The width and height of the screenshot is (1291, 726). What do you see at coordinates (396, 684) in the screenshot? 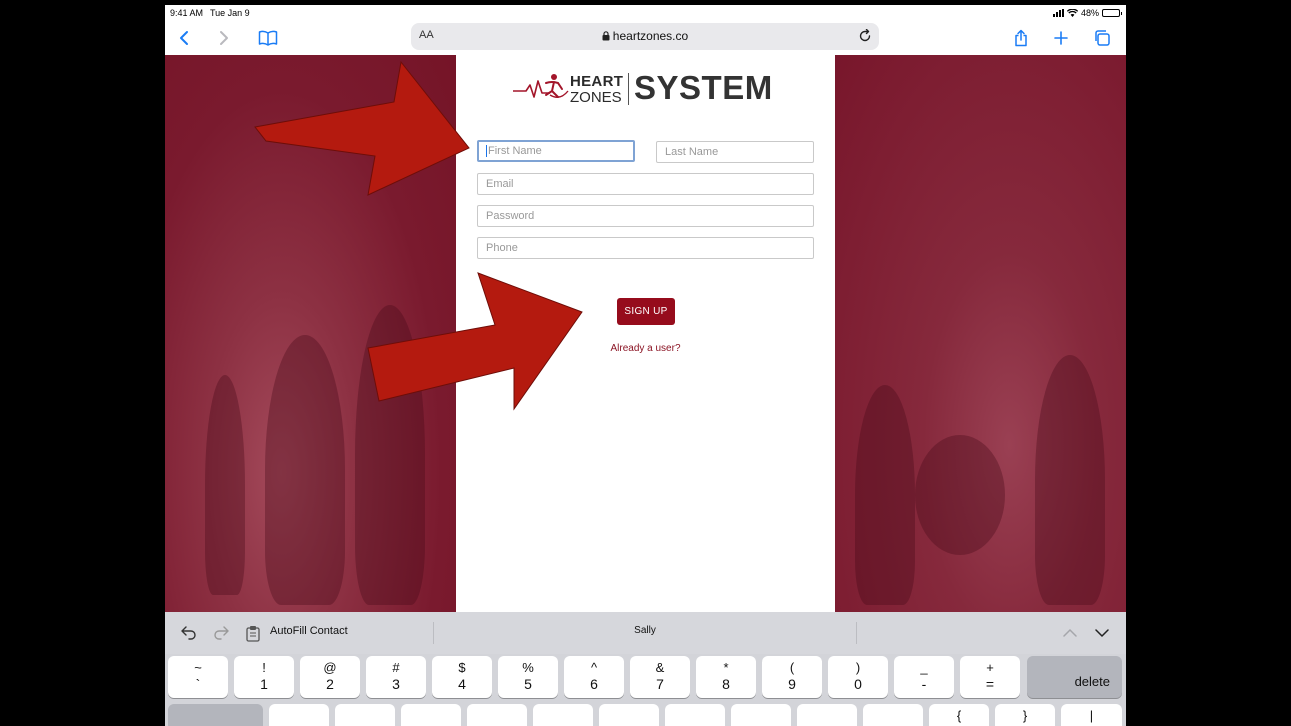
I see `key-bottom-symbol: 3` at bounding box center [396, 684].